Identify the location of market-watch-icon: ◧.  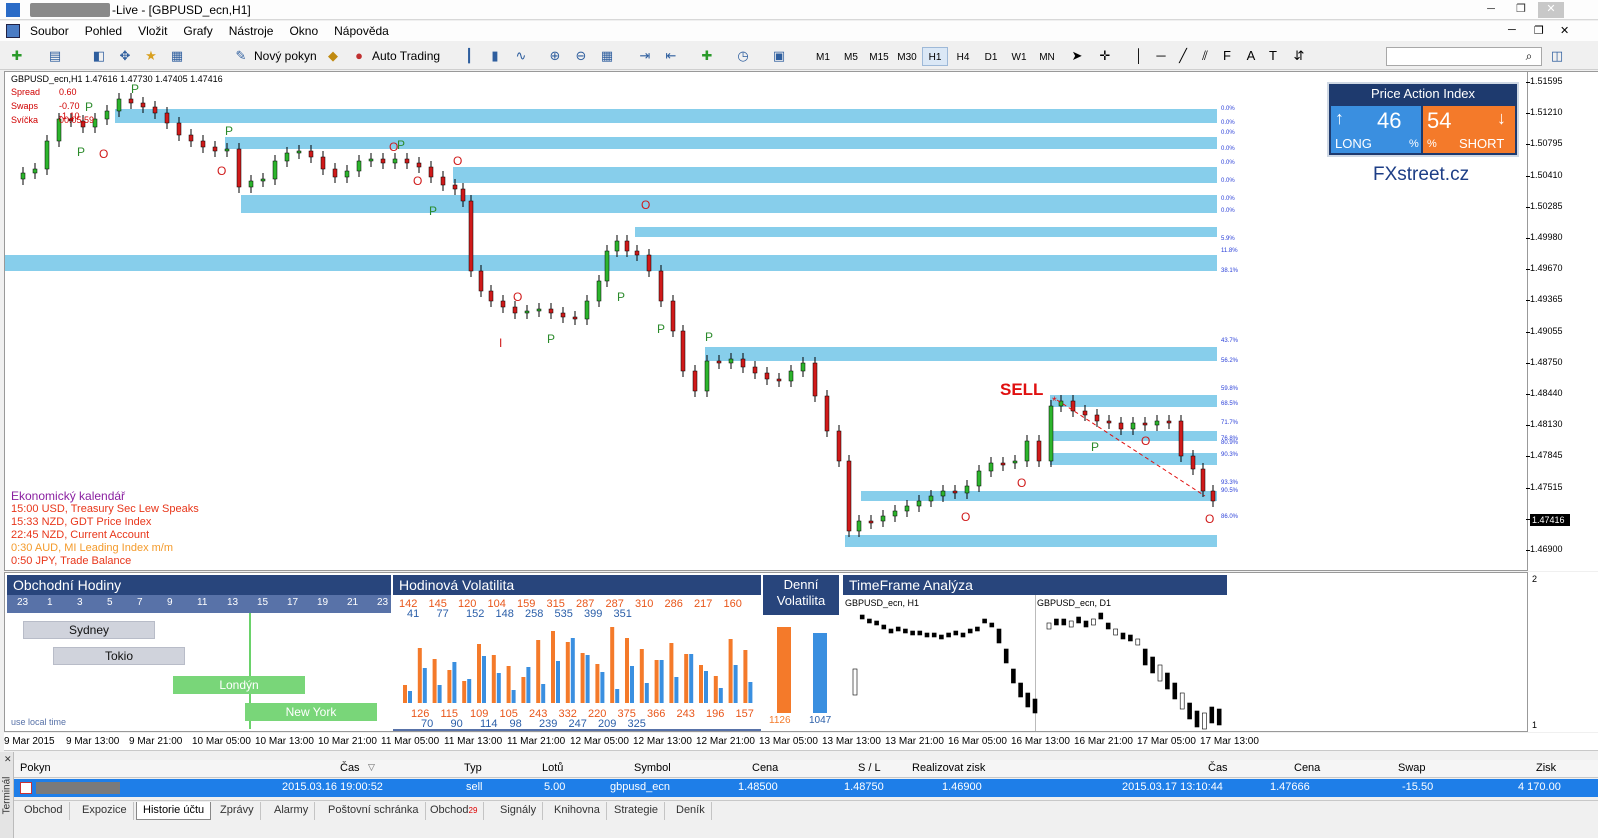
(99, 56).